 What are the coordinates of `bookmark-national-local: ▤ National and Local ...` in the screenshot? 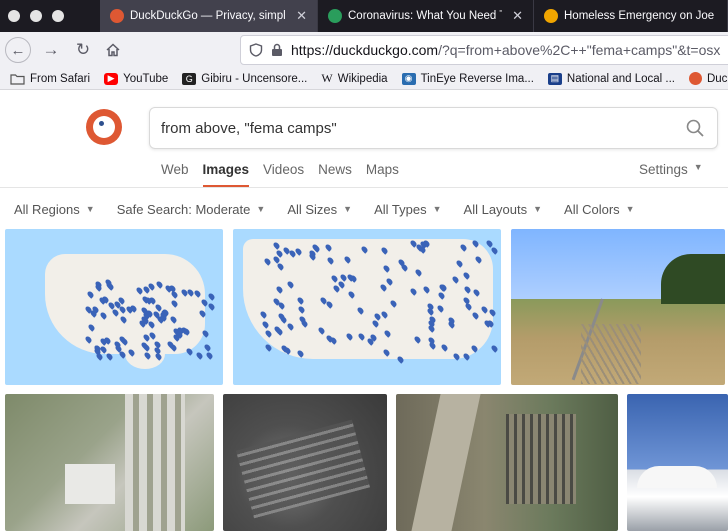 It's located at (611, 78).